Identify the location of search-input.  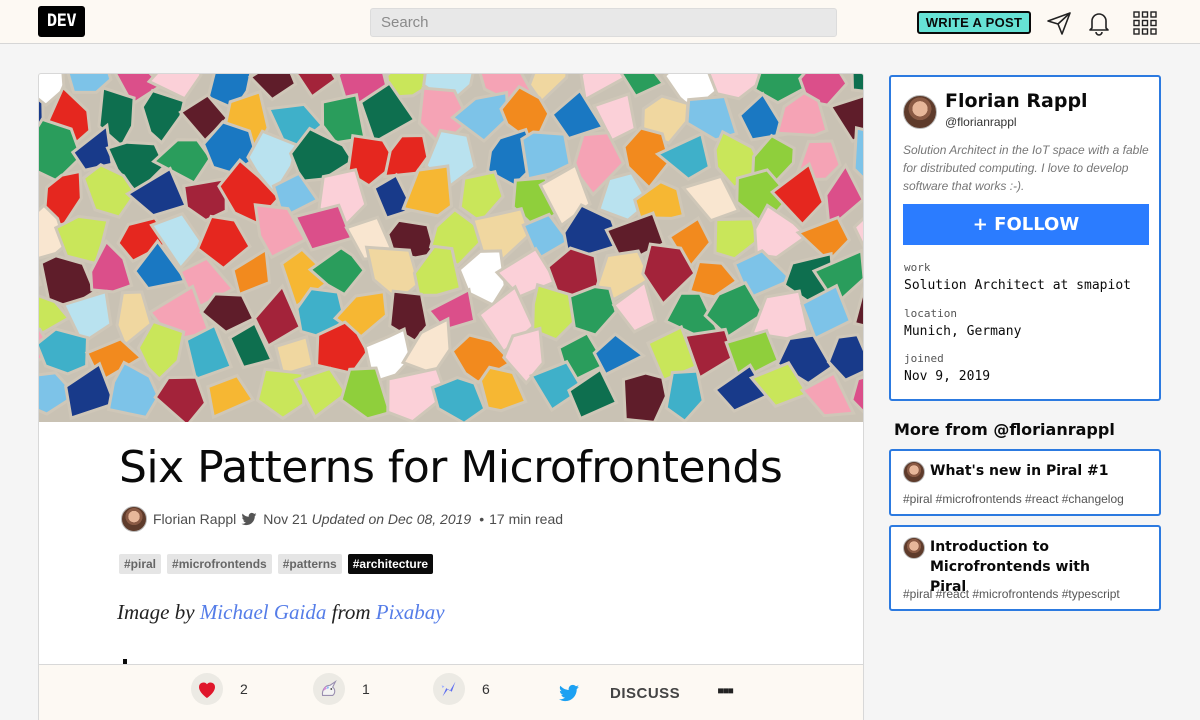
(603, 22).